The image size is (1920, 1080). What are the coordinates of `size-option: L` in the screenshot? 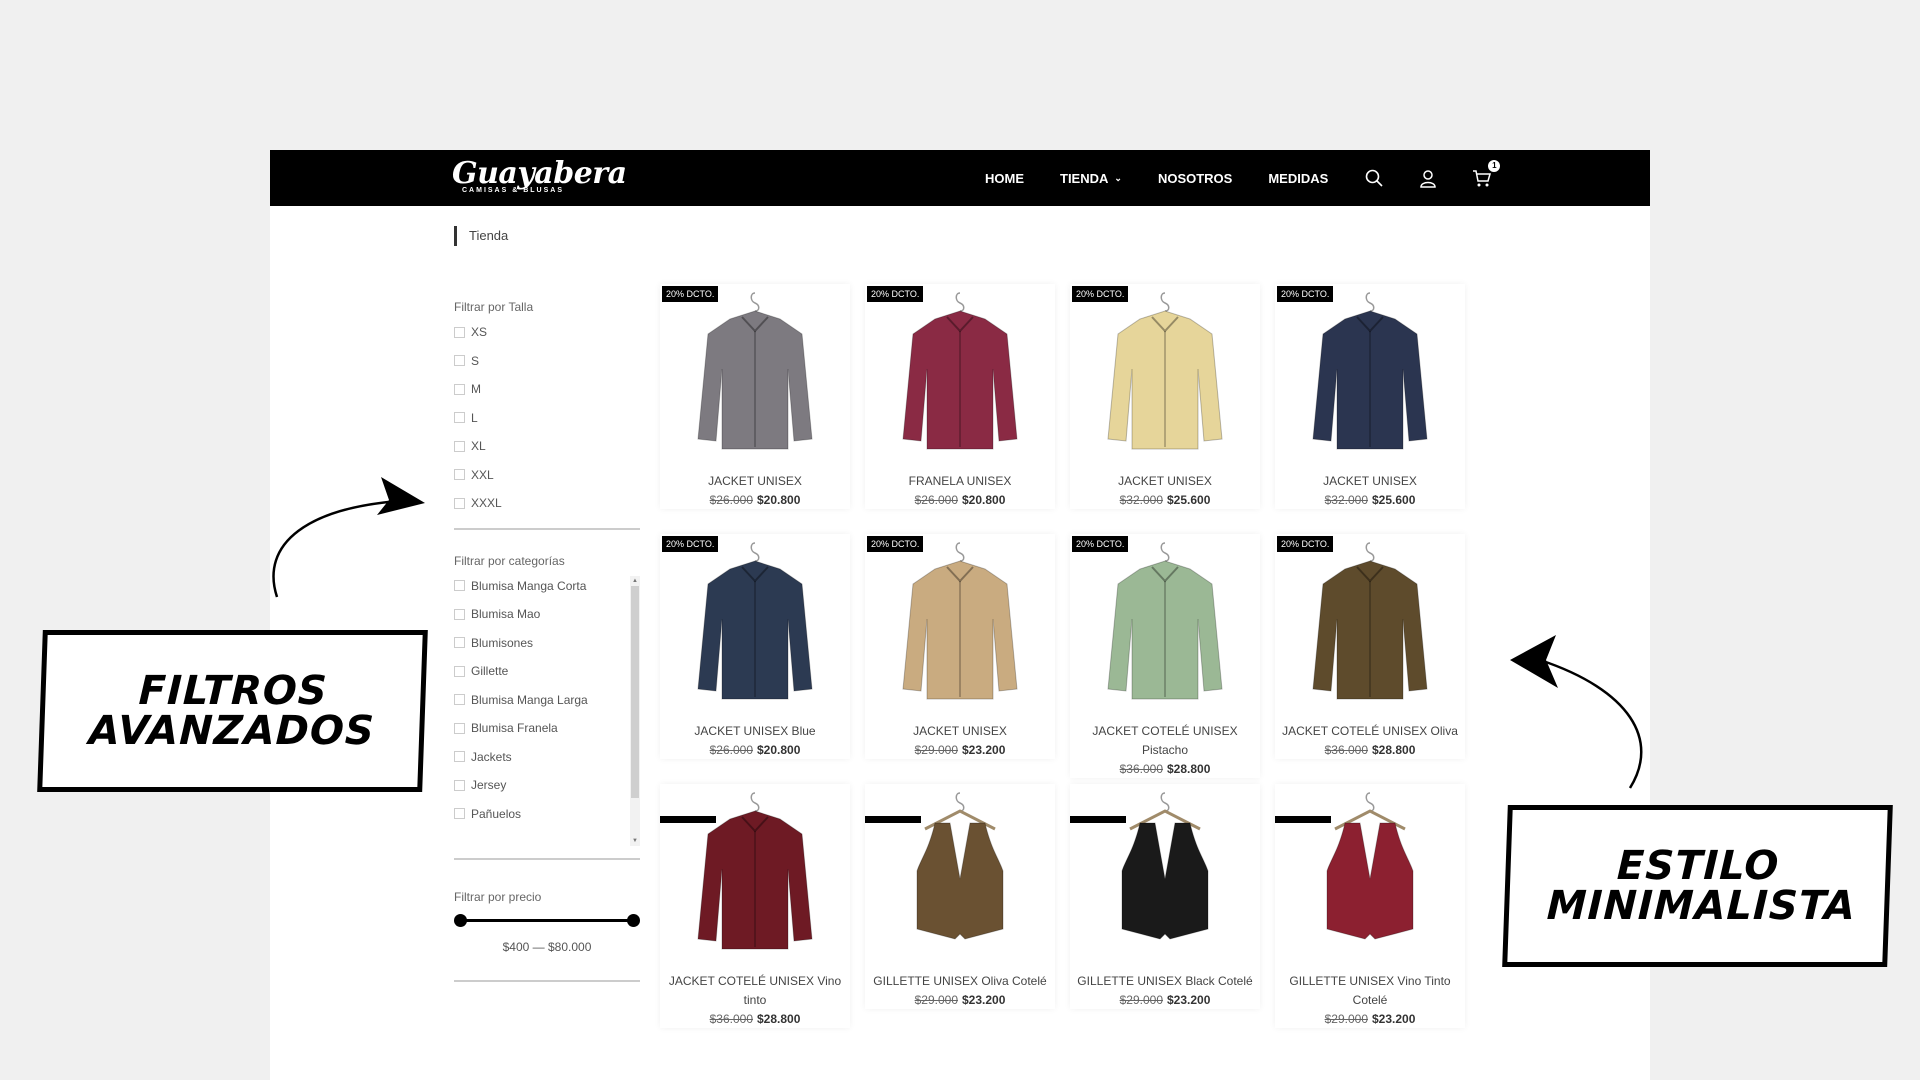 It's located at (547, 418).